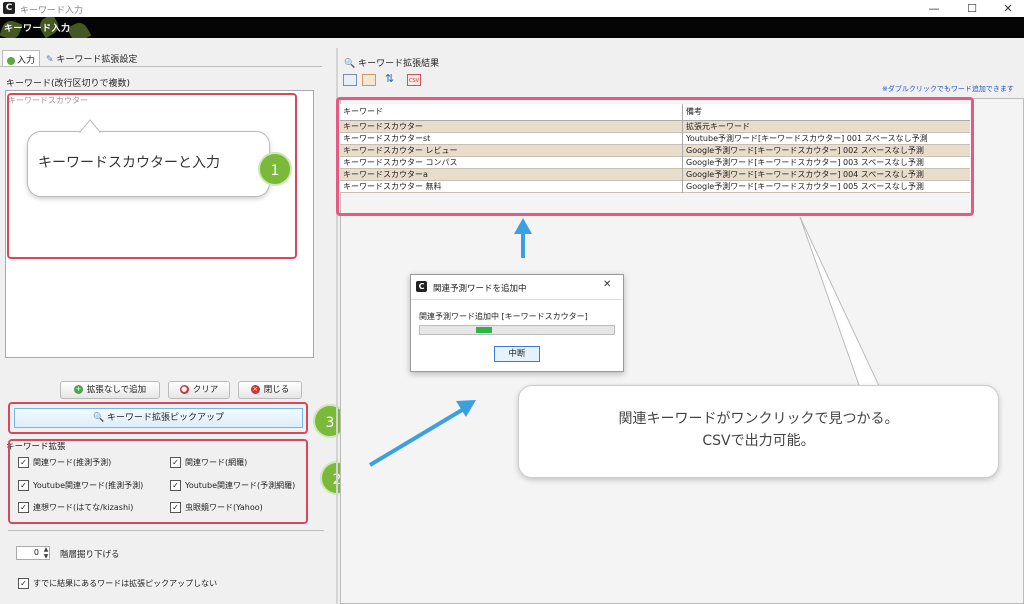 This screenshot has height=604, width=1024. Describe the element at coordinates (90, 555) in the screenshot. I see `depth-label: 階層掘り下げる` at that location.